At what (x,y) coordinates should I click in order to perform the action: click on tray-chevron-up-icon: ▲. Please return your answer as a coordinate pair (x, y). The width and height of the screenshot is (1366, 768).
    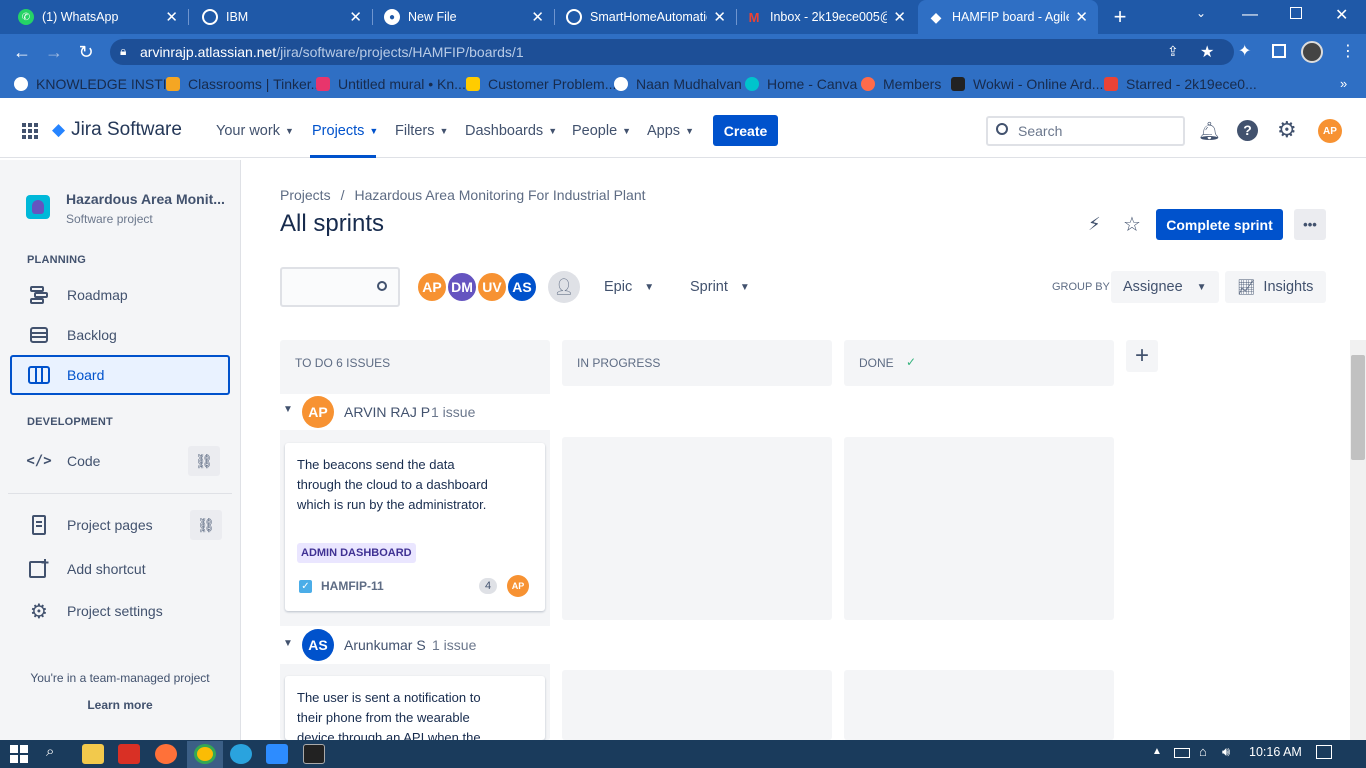
    Looking at the image, I should click on (1157, 751).